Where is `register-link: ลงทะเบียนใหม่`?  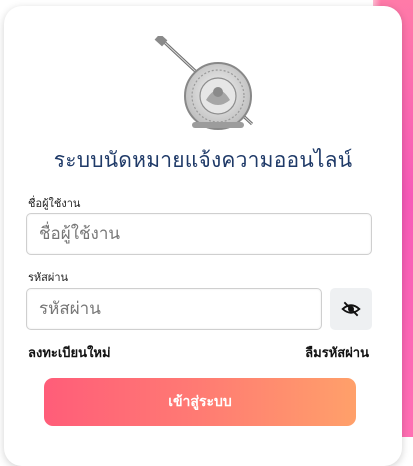 register-link: ลงทะเบียนใหม่ is located at coordinates (69, 352).